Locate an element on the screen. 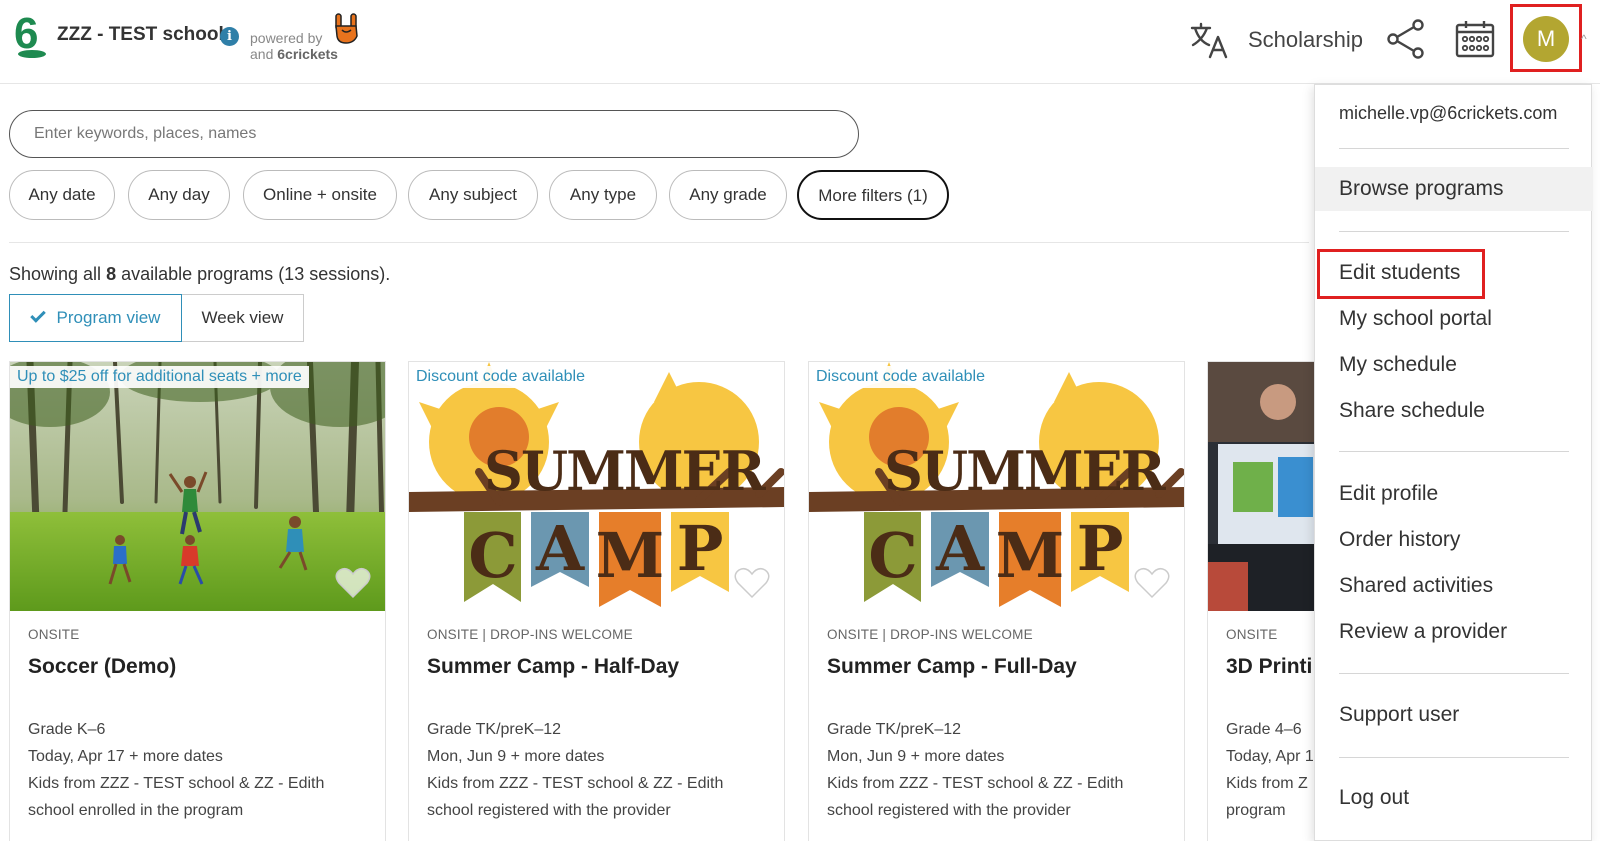 The image size is (1600, 841). card-title: 3D Printi is located at coordinates (1269, 667).